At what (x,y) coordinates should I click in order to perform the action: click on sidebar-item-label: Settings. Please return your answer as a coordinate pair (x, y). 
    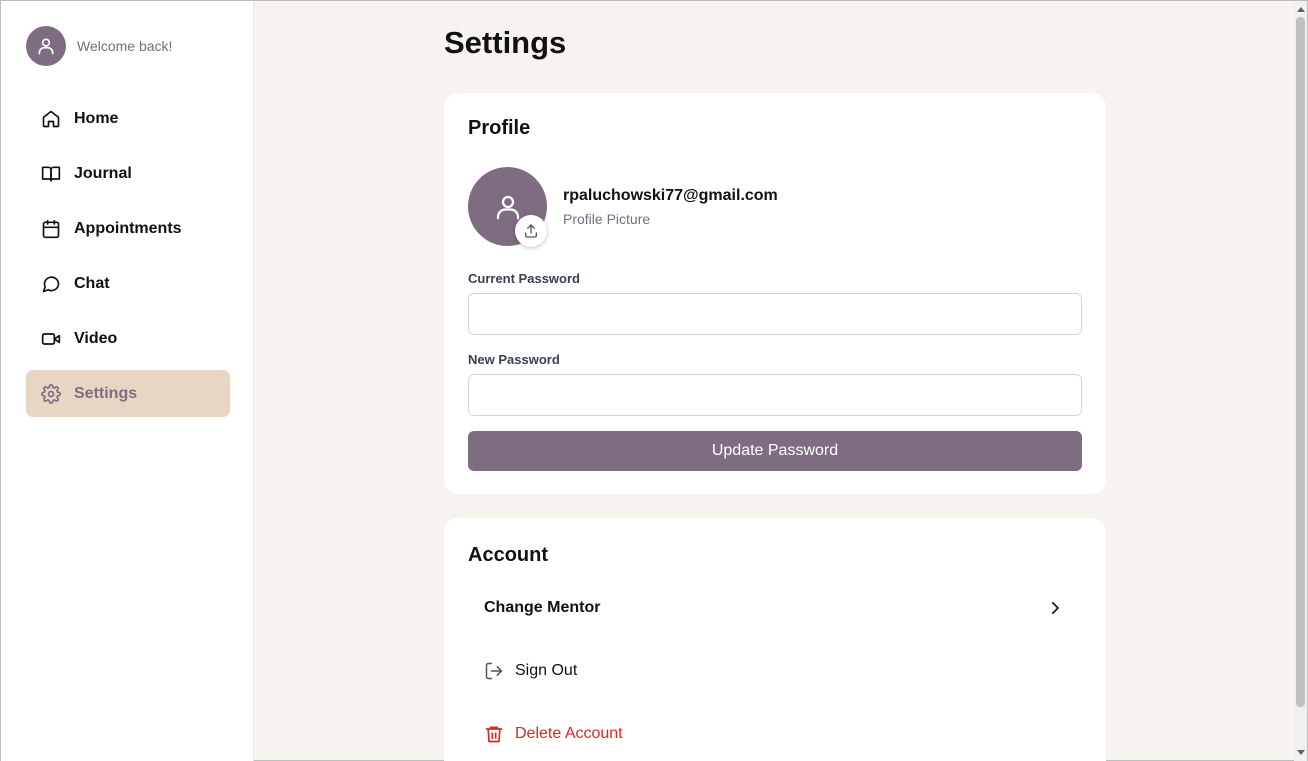
    Looking at the image, I should click on (106, 393).